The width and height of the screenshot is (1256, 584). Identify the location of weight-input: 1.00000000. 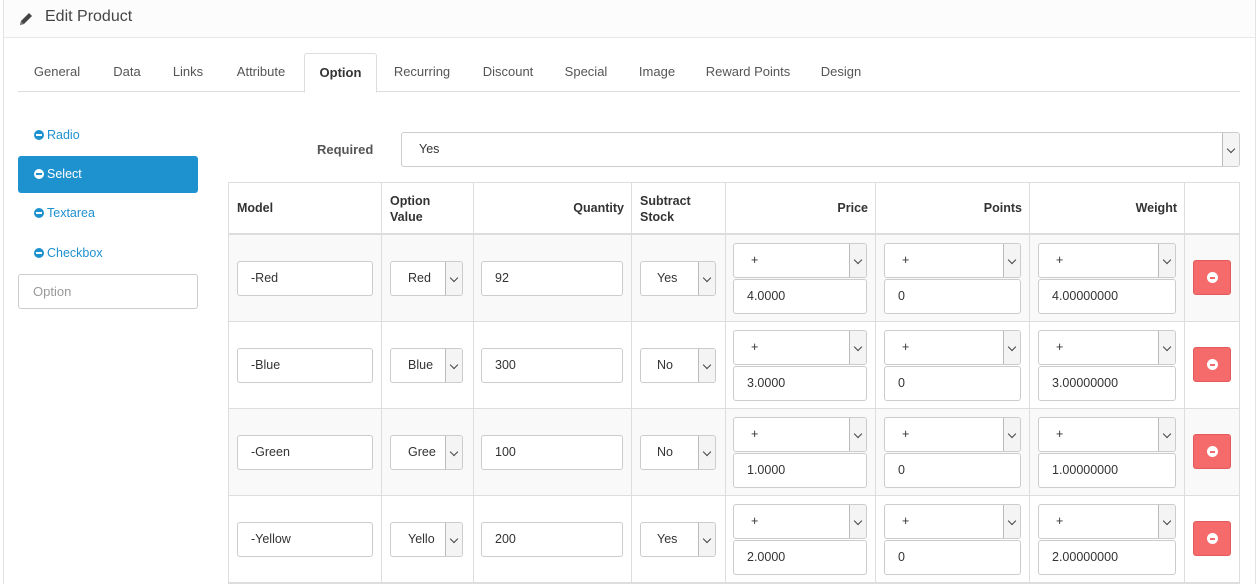
(1107, 470).